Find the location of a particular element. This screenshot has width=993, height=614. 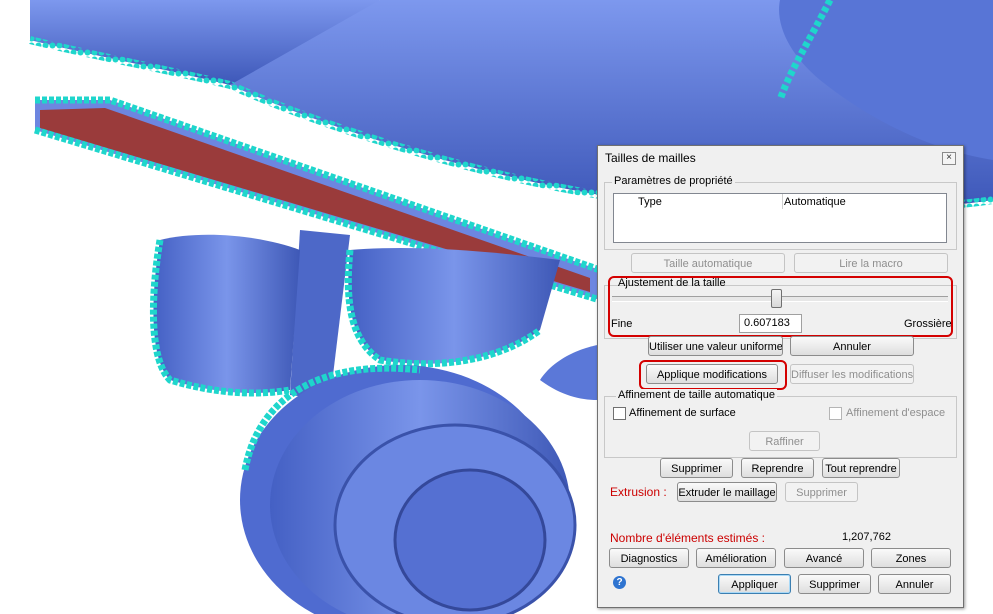

property-params-legend: Paramètres de propriété is located at coordinates (673, 181).